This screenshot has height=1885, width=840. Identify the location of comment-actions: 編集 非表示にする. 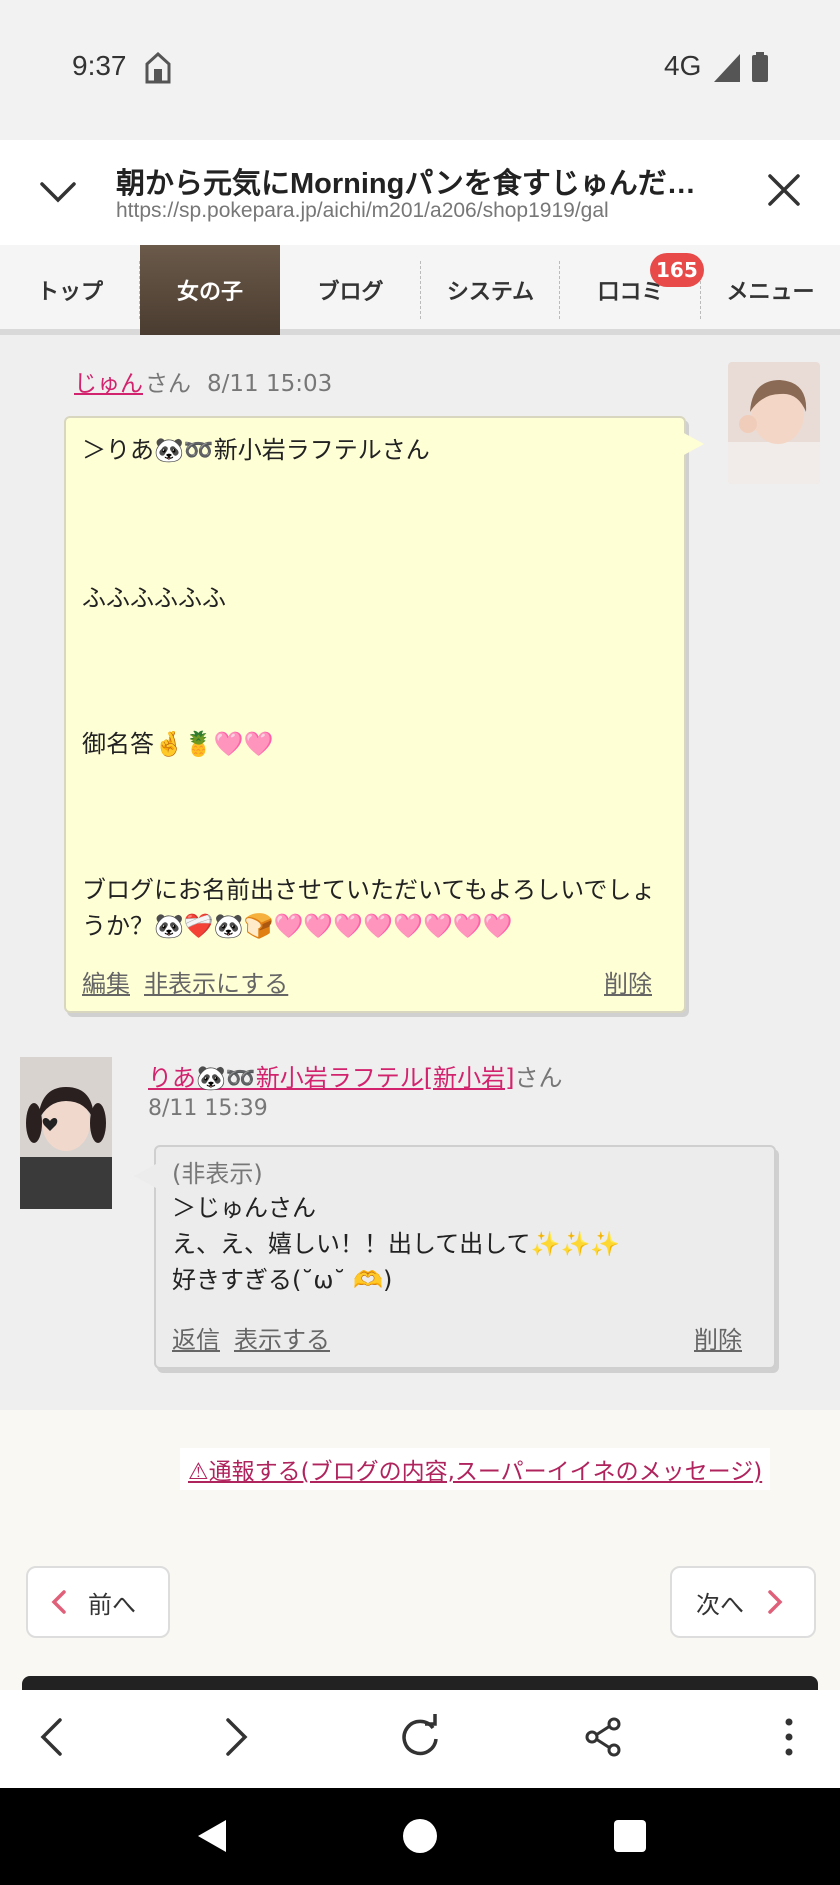
(192, 981).